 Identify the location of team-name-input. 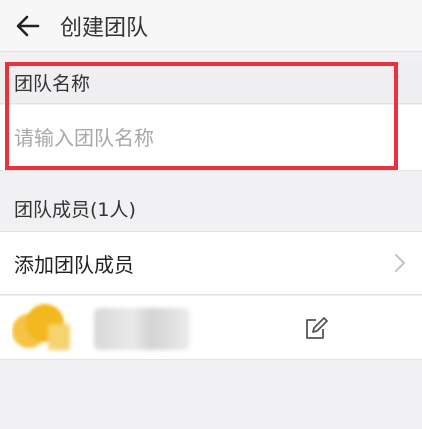
(204, 138).